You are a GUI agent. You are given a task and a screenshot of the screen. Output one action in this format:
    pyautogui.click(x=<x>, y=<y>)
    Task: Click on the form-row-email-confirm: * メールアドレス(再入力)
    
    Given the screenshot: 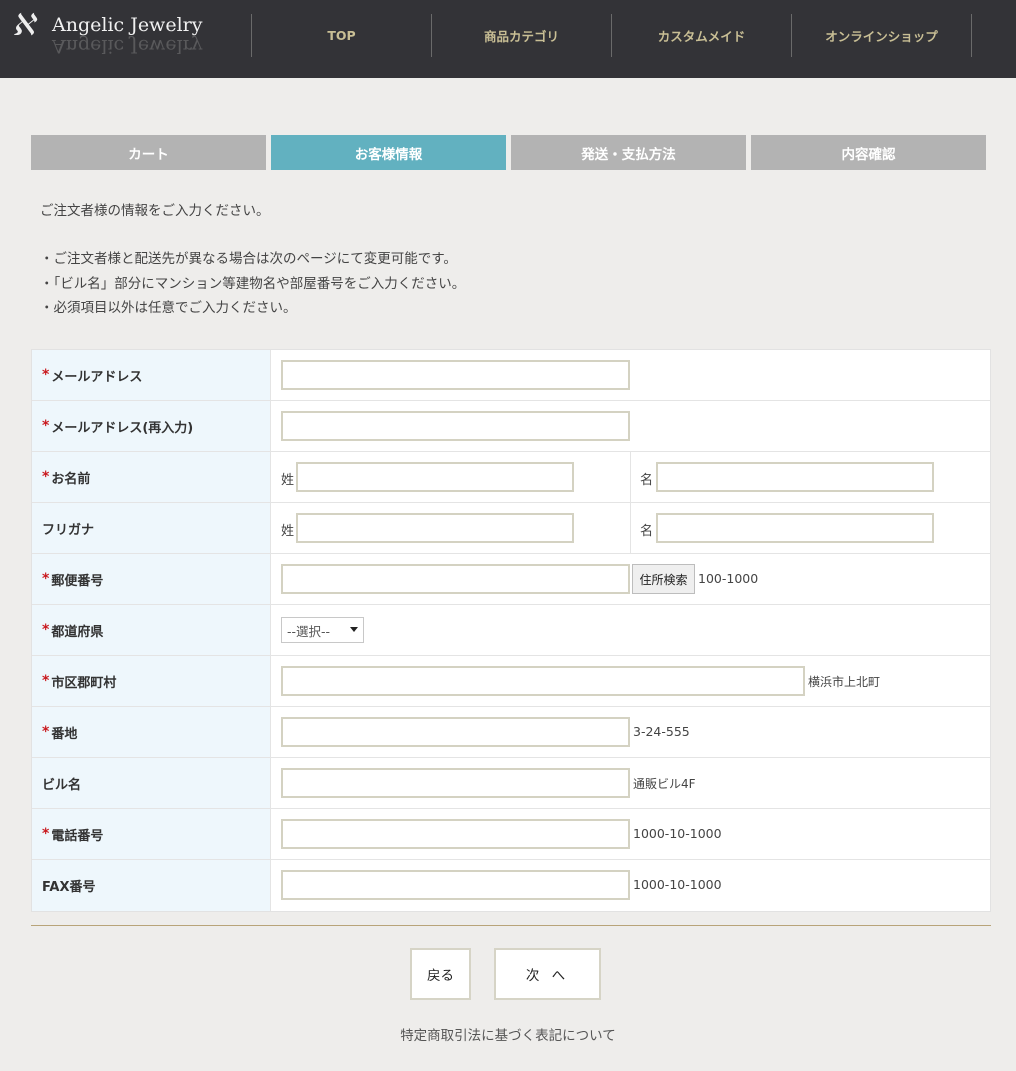 What is the action you would take?
    pyautogui.click(x=511, y=426)
    